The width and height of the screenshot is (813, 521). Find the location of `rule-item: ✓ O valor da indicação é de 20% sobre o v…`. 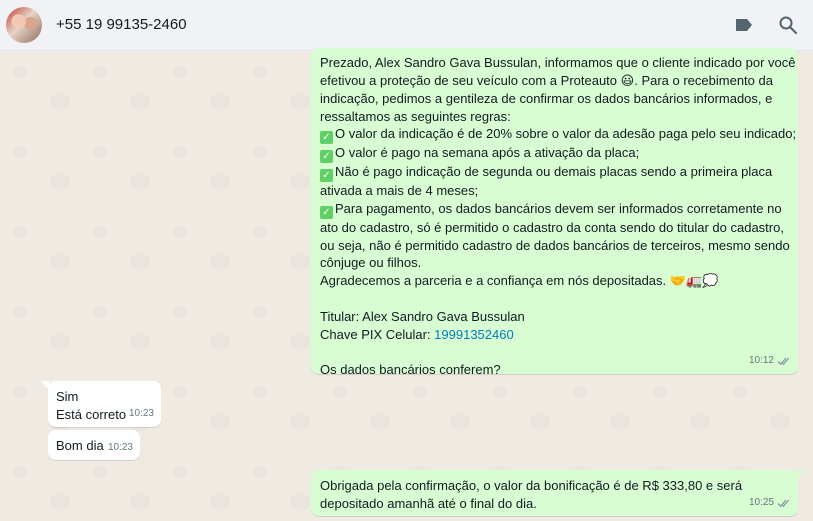

rule-item: ✓ O valor da indicação é de 20% sobre o v… is located at coordinates (558, 135).